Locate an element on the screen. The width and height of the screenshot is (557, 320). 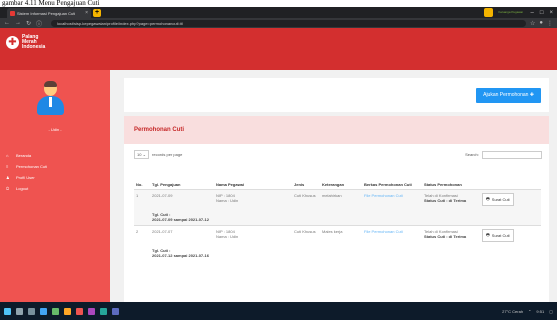
wifi-icon: ⌃ is located at coordinates (529, 311).